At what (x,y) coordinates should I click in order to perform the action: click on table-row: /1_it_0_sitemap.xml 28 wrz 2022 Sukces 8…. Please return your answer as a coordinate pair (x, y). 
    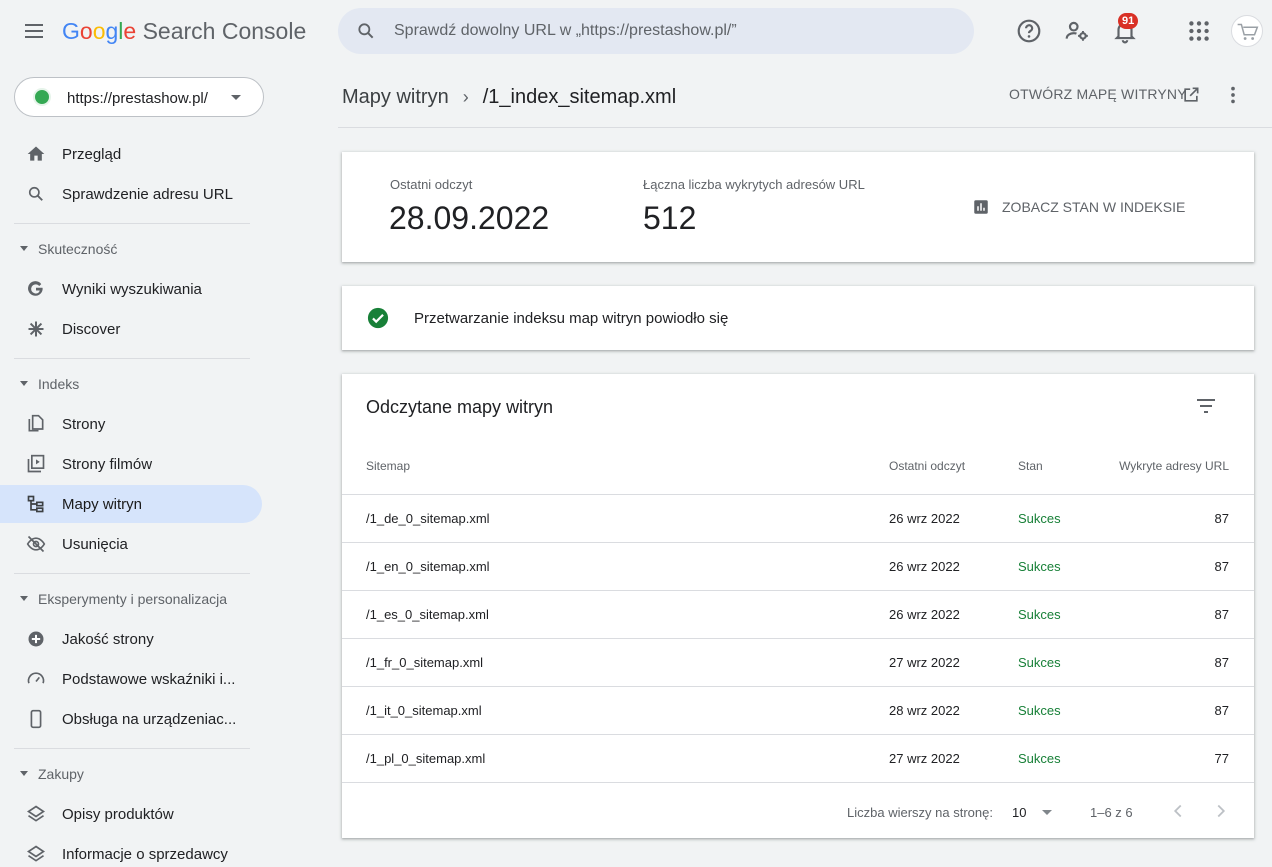
    Looking at the image, I should click on (798, 710).